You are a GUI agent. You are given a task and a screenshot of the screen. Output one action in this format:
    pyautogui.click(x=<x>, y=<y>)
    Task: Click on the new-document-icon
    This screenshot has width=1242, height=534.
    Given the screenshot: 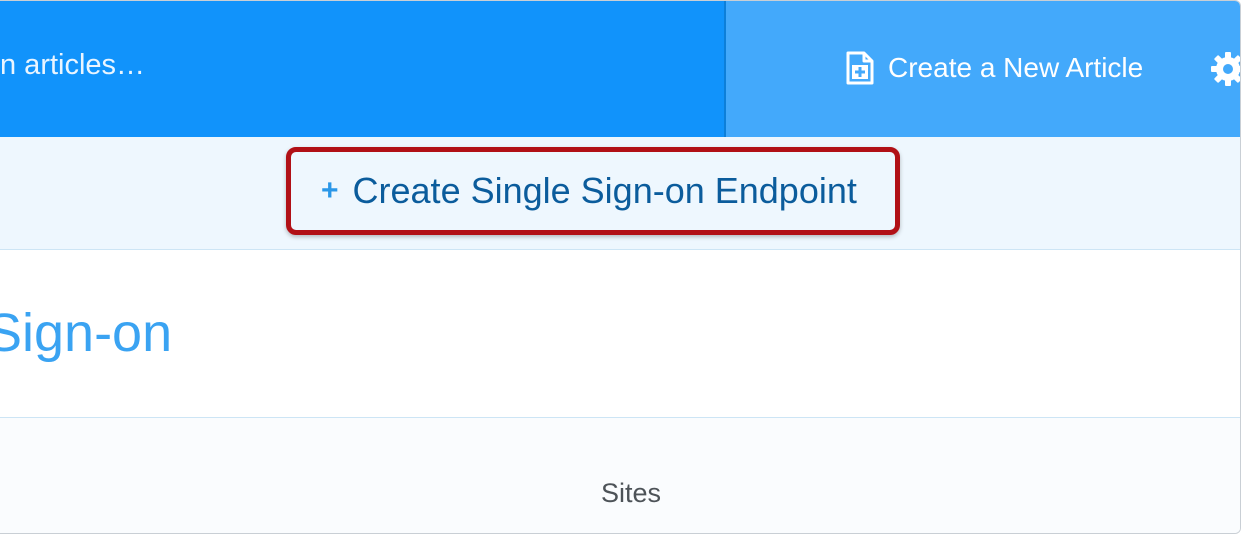 What is the action you would take?
    pyautogui.click(x=860, y=68)
    